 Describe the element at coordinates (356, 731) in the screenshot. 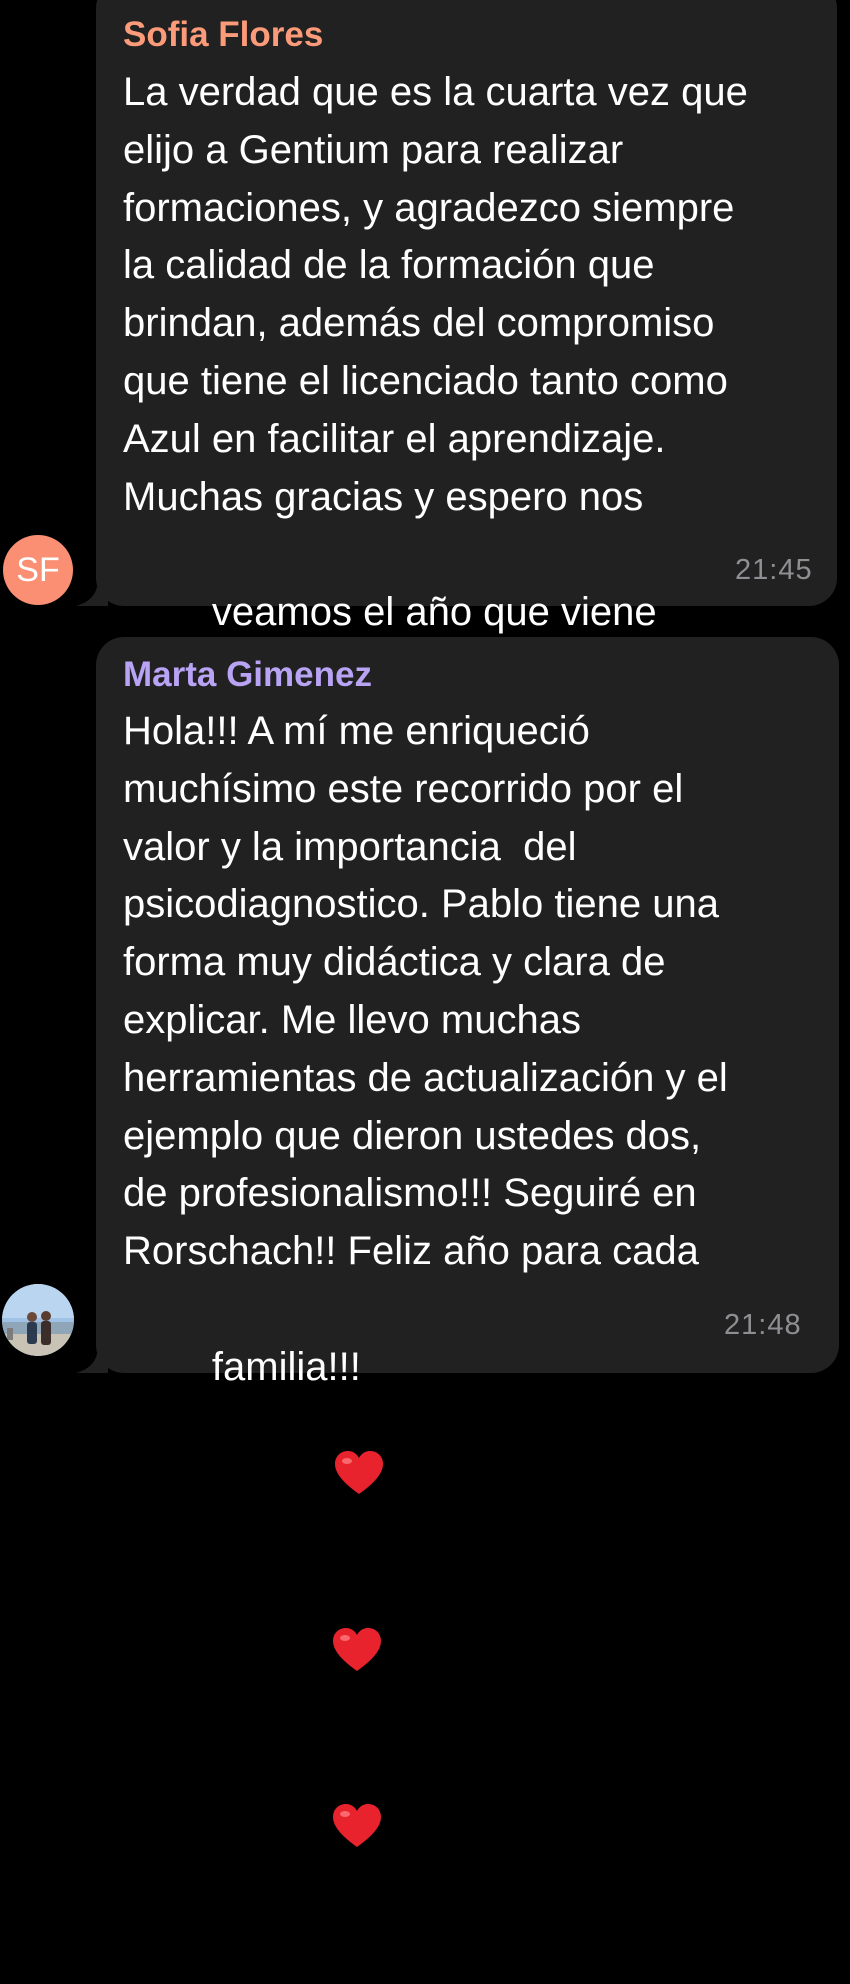

I see `message-line: Hola!!! A mí me enriqueció` at that location.